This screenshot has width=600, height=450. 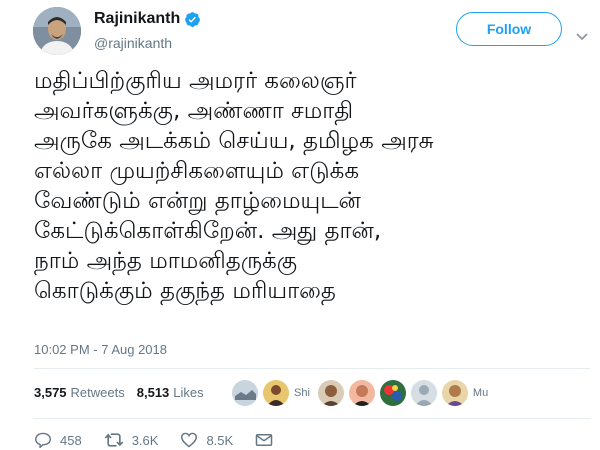 What do you see at coordinates (58, 440) in the screenshot?
I see `reply-button: 458` at bounding box center [58, 440].